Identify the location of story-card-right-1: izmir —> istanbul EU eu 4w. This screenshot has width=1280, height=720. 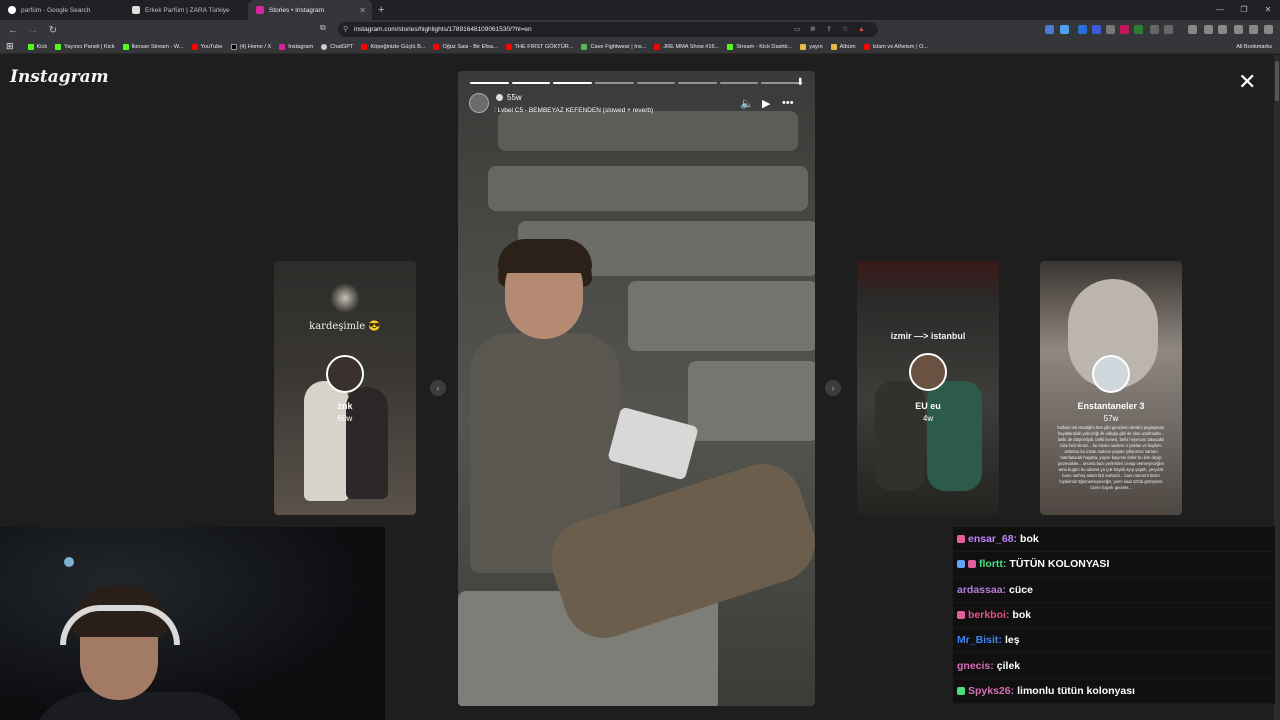
(928, 388).